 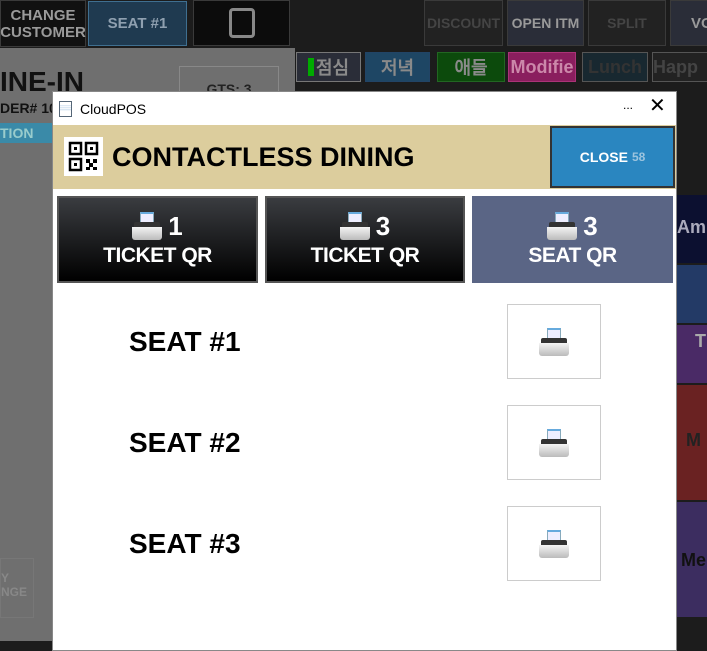 I want to click on seat-label: SEAT #3, so click(x=185, y=543).